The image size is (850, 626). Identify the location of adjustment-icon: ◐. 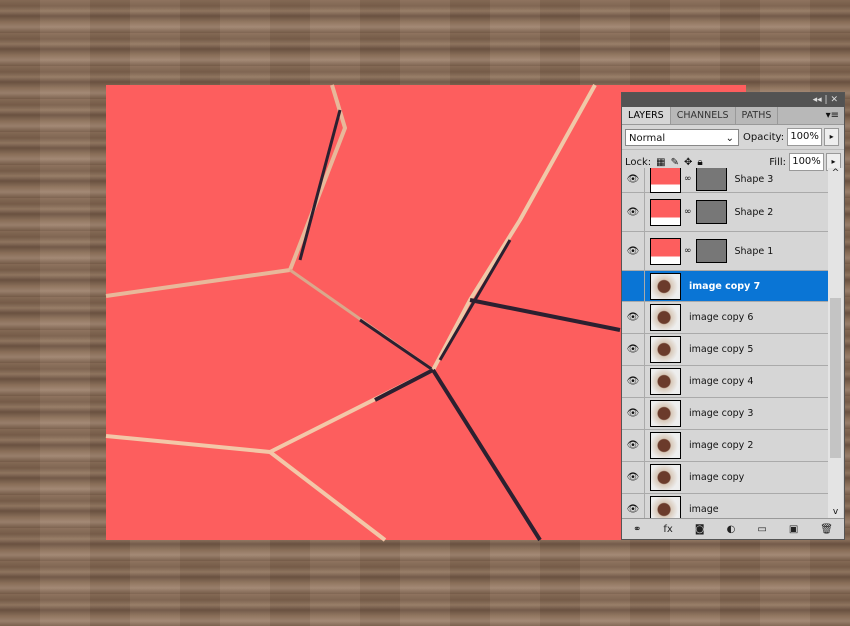
(731, 529).